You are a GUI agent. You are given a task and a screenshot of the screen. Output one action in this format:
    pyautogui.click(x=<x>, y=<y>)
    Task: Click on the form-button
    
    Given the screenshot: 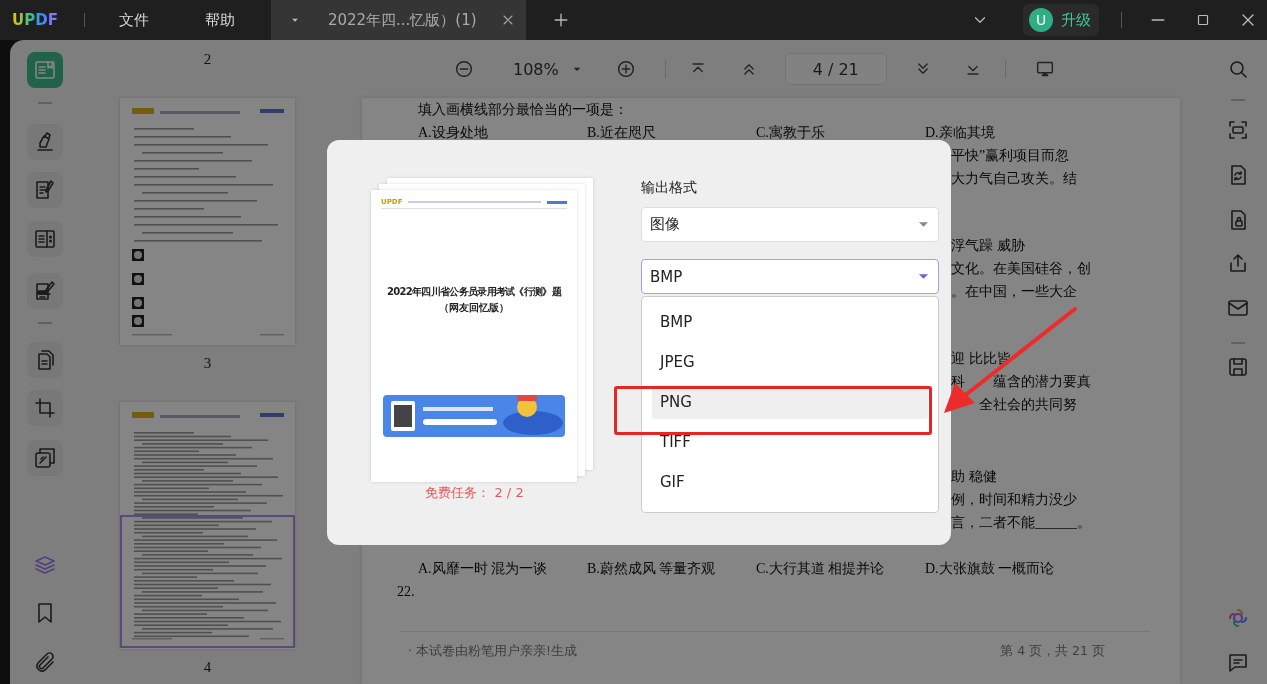 What is the action you would take?
    pyautogui.click(x=44, y=239)
    